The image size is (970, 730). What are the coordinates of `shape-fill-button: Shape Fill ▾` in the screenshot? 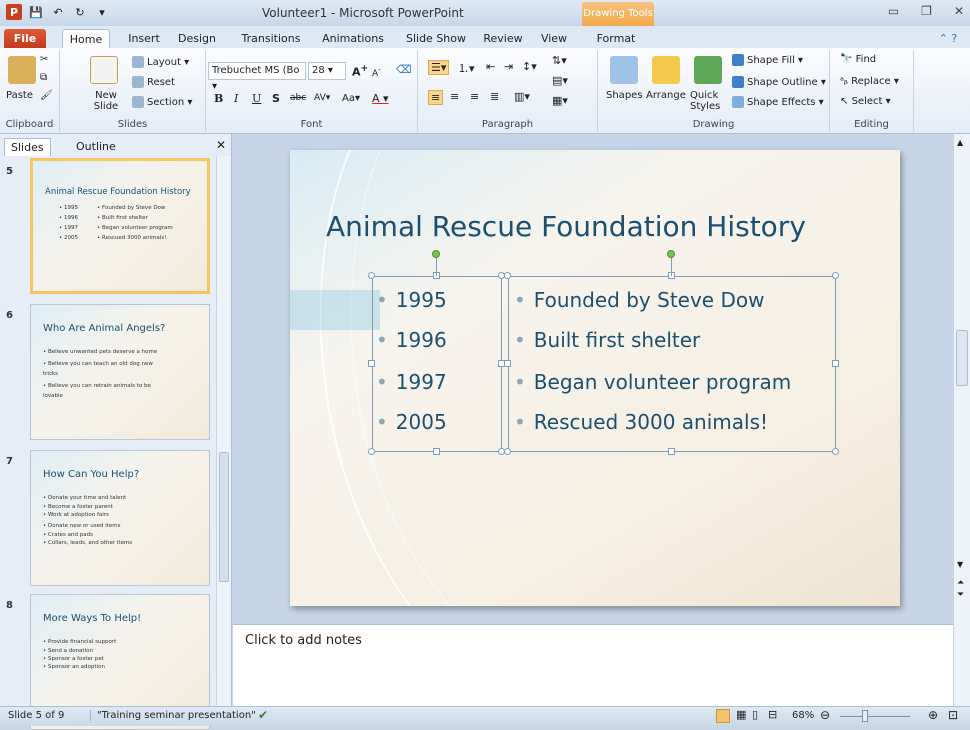 It's located at (767, 60).